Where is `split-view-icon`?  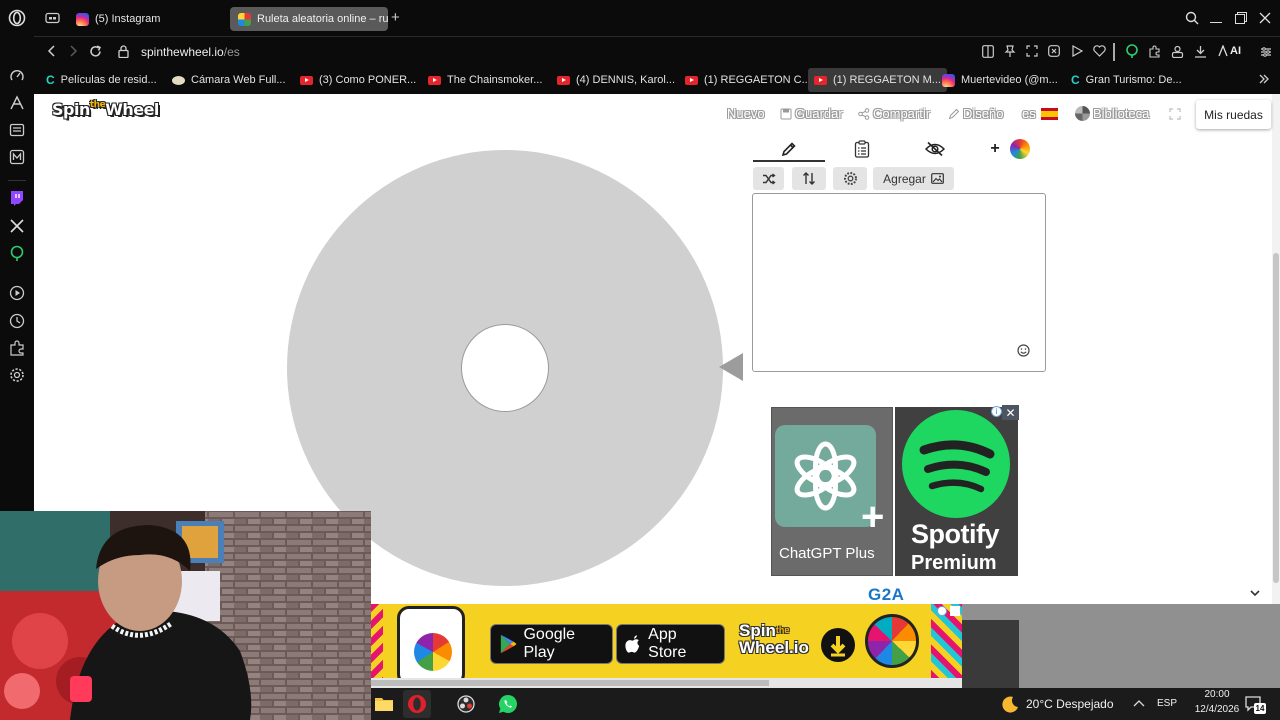
split-view-icon is located at coordinates (988, 51).